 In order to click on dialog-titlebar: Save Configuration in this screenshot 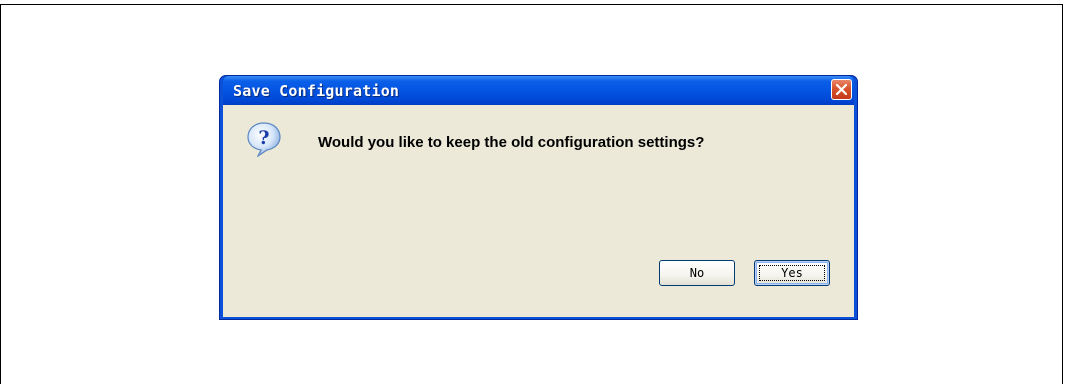, I will do `click(538, 90)`.